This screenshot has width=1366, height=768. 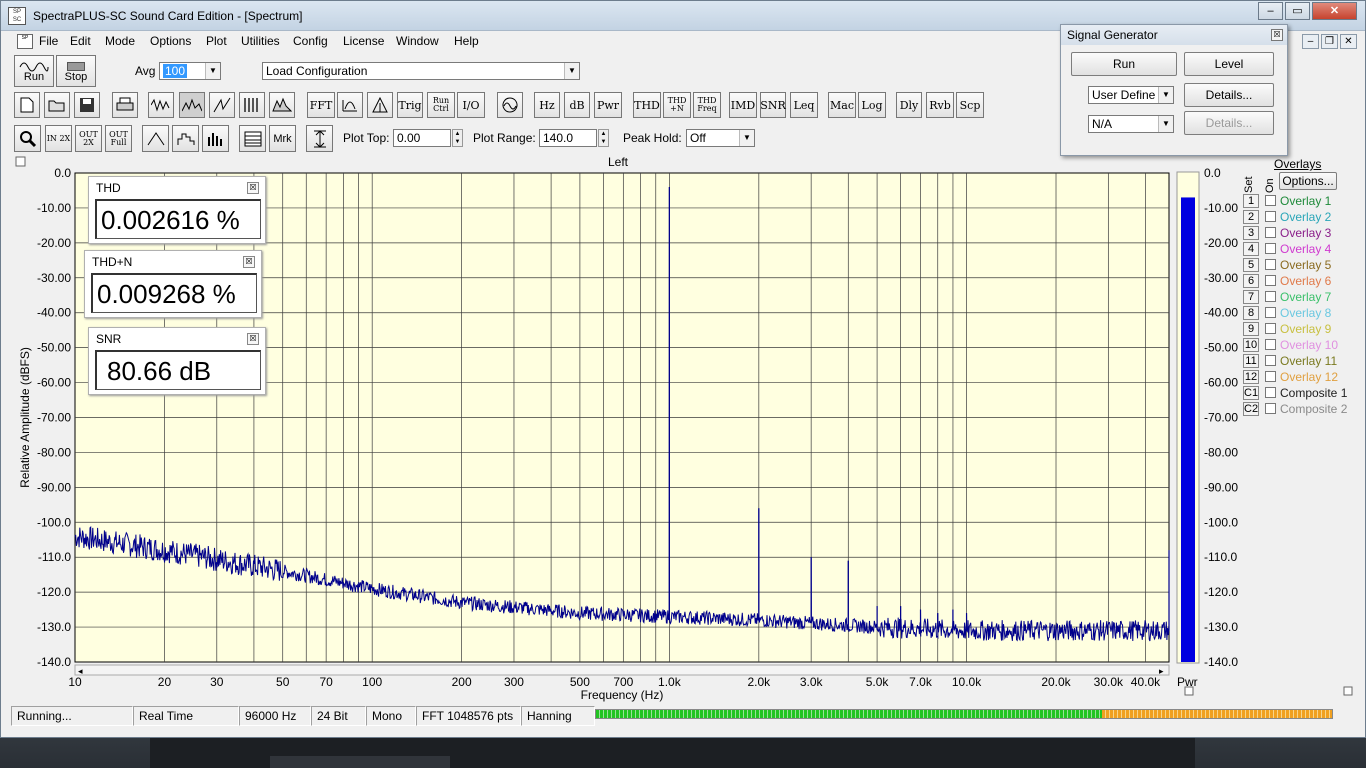 What do you see at coordinates (161, 105) in the screenshot?
I see `time-series-button` at bounding box center [161, 105].